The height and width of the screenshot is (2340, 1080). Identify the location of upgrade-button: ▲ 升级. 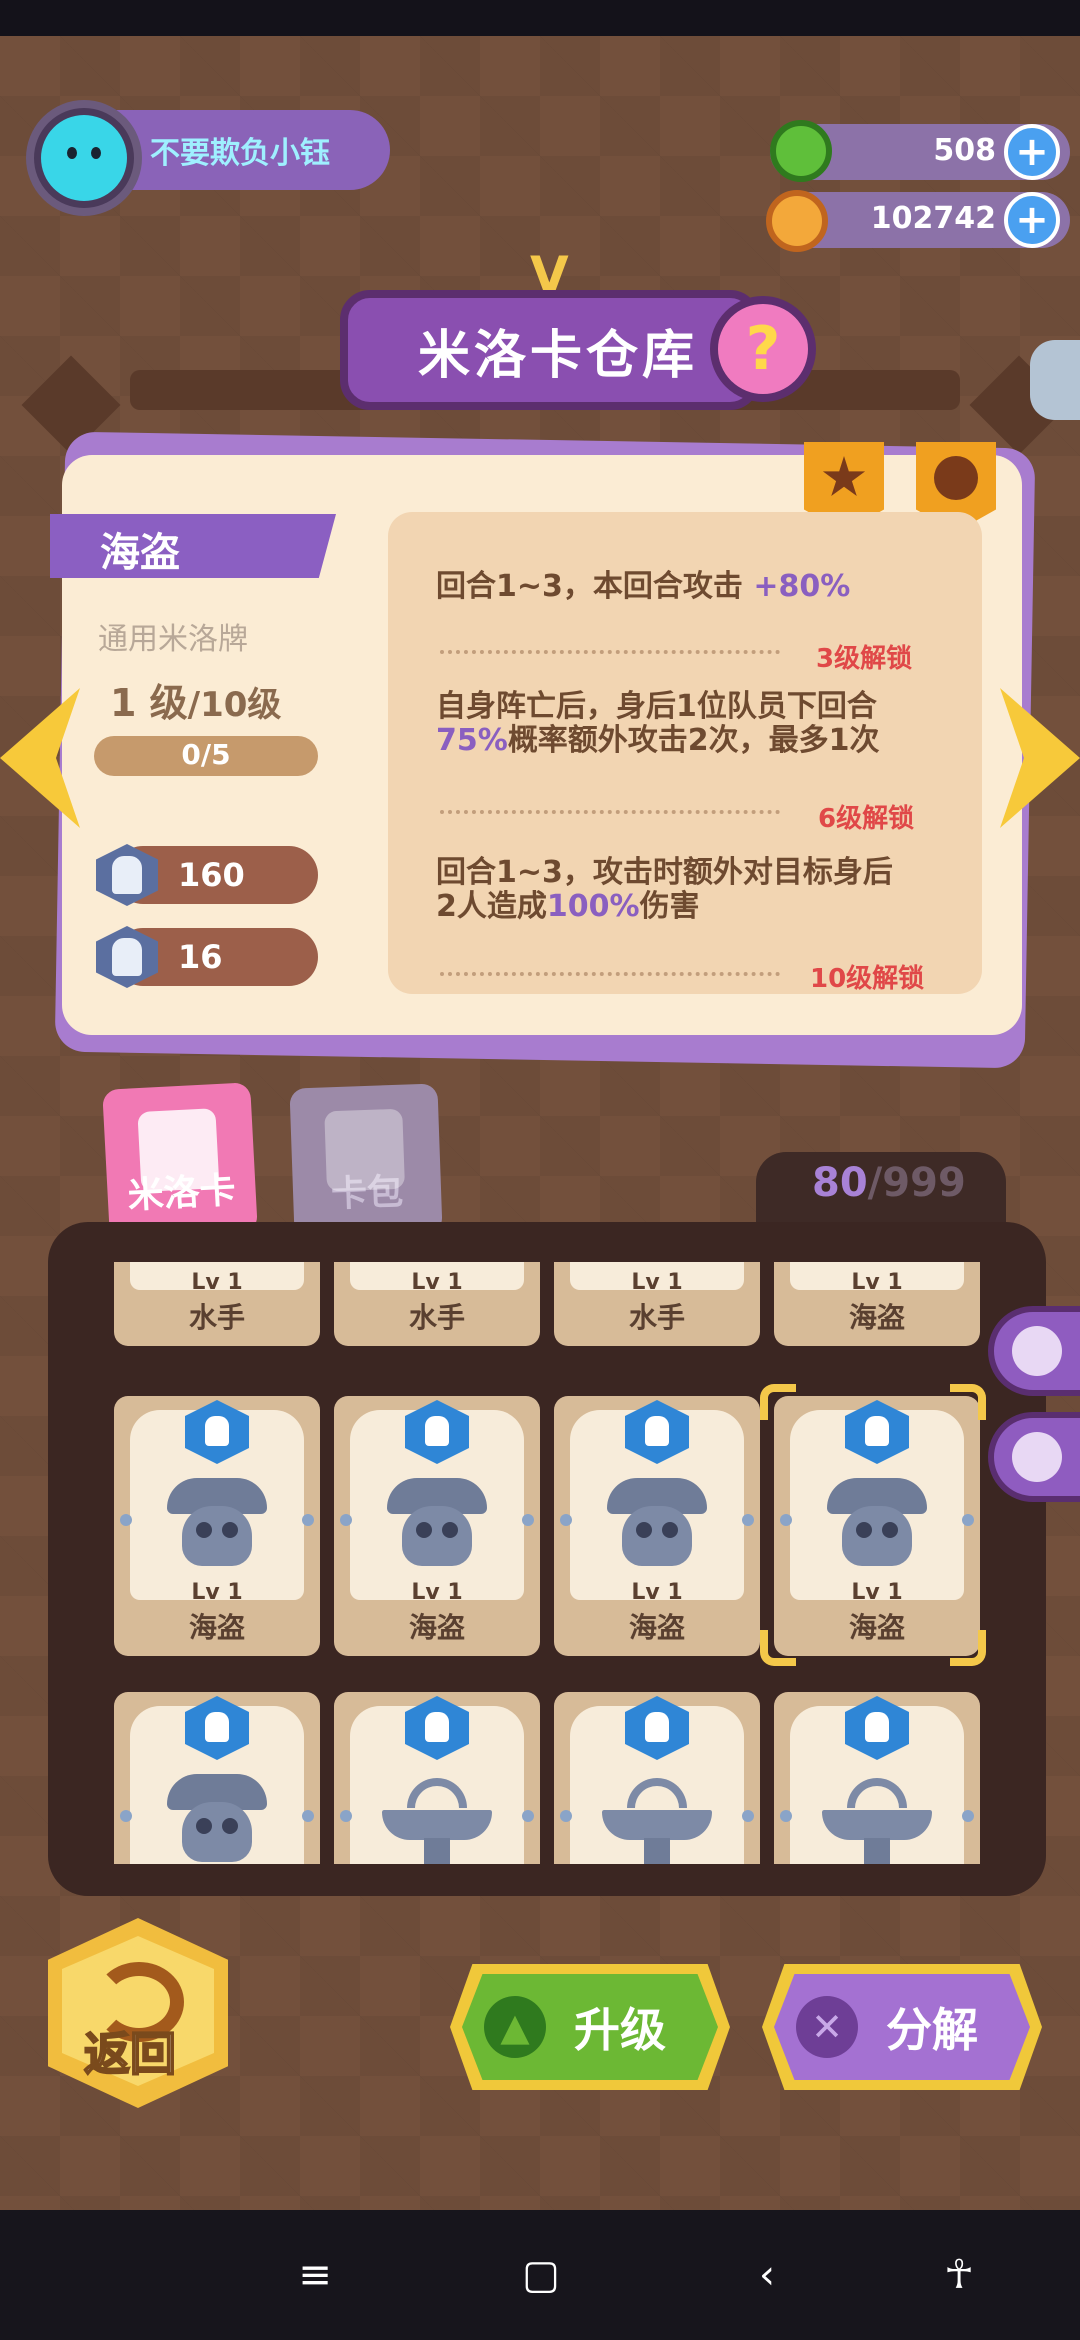
(590, 2027).